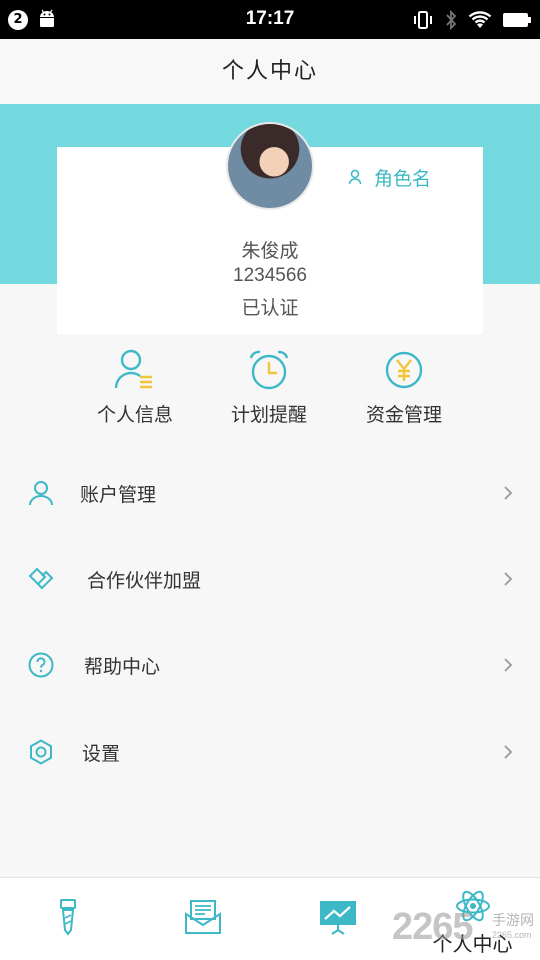 This screenshot has width=540, height=960. I want to click on envelope-icon, so click(202, 917).